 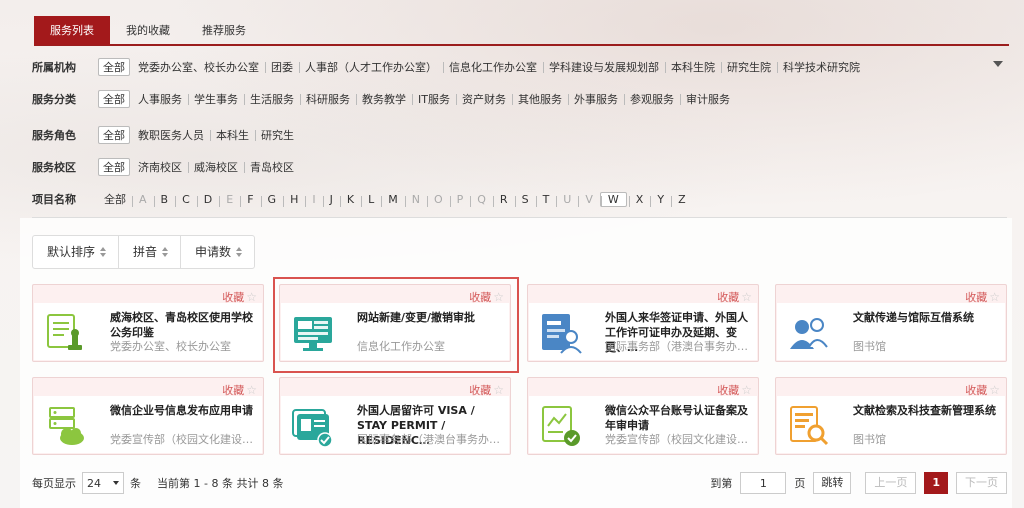 What do you see at coordinates (186, 200) in the screenshot?
I see `filter-letter-c: C` at bounding box center [186, 200].